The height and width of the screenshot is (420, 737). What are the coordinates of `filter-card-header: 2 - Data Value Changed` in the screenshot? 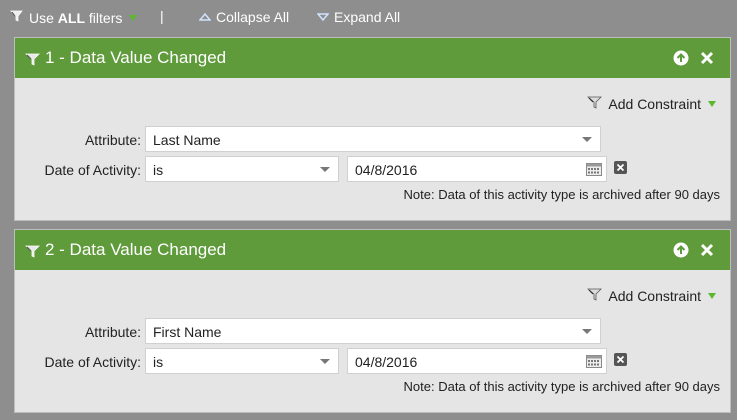 It's located at (372, 250).